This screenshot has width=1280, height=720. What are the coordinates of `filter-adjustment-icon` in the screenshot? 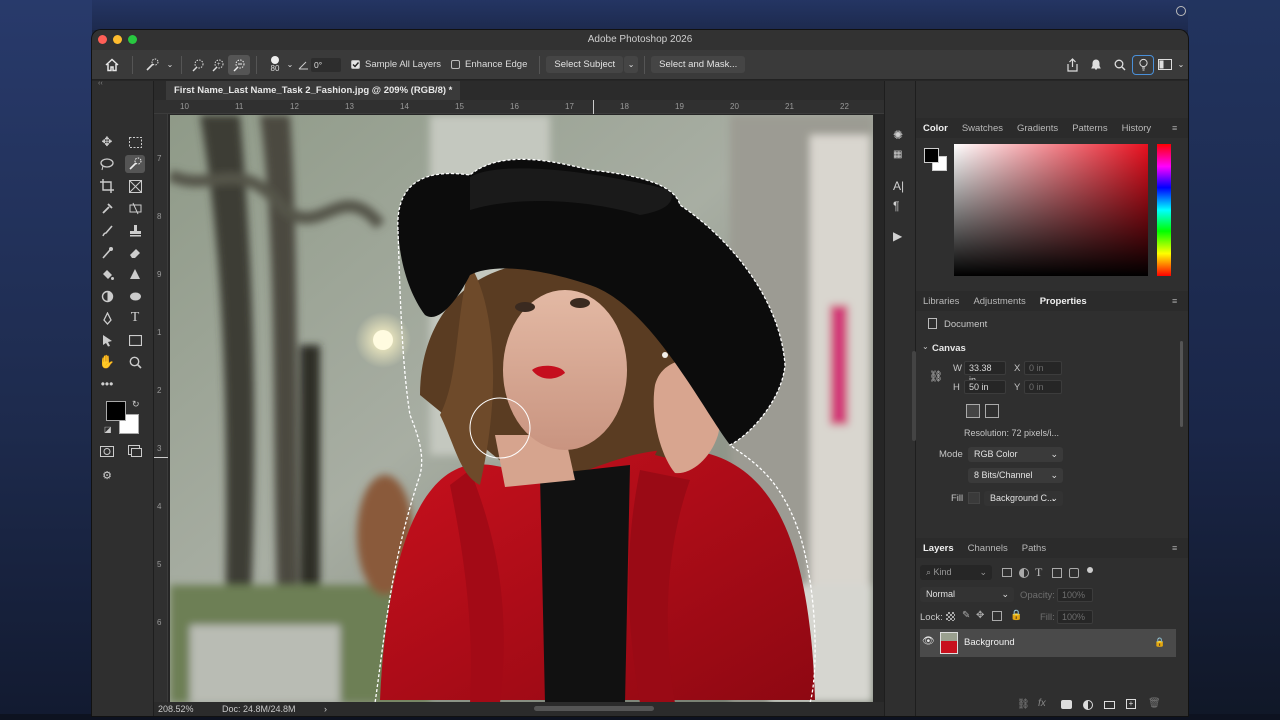 It's located at (1024, 573).